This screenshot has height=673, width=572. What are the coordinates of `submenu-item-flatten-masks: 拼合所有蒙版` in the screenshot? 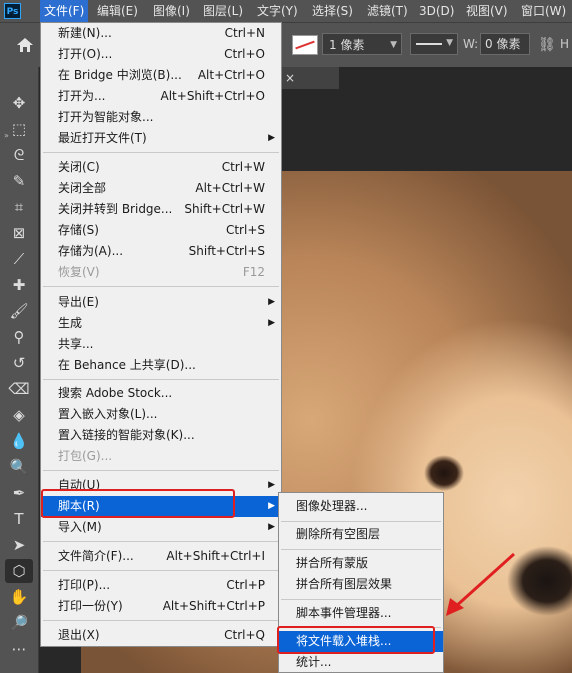 It's located at (361, 563).